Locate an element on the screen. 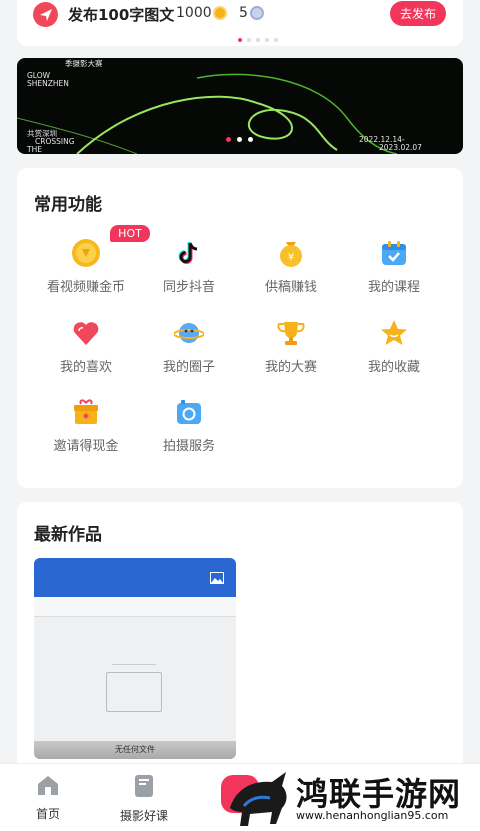 The image size is (480, 831). func-item-my-contests: 我的大赛 is located at coordinates (291, 346).